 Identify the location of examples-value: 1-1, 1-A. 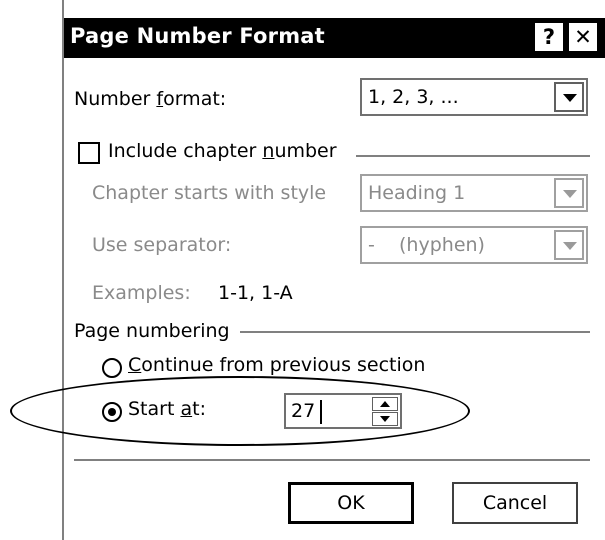
(255, 293).